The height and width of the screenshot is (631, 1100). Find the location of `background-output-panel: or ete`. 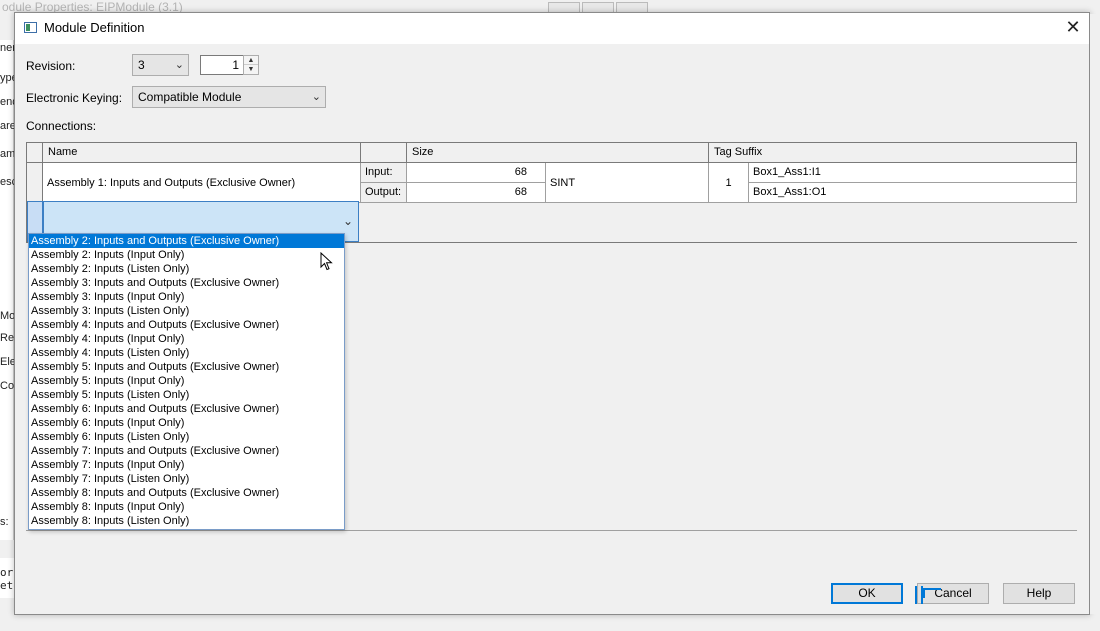

background-output-panel: or ete is located at coordinates (7, 578).